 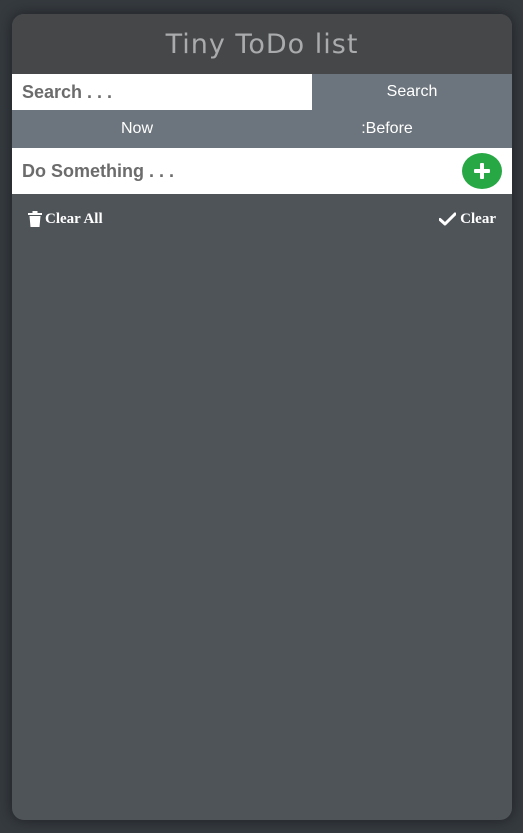 I want to click on clear-all-button: Clear All, so click(x=65, y=219).